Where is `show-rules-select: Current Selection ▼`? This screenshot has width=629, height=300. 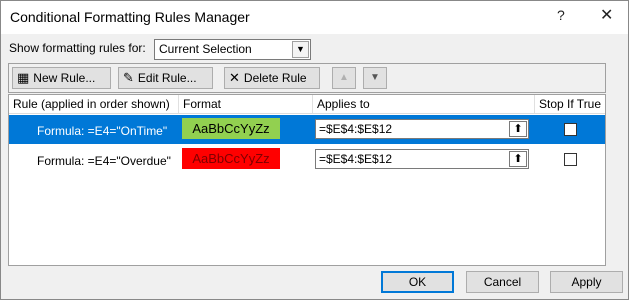 show-rules-select: Current Selection ▼ is located at coordinates (232, 49).